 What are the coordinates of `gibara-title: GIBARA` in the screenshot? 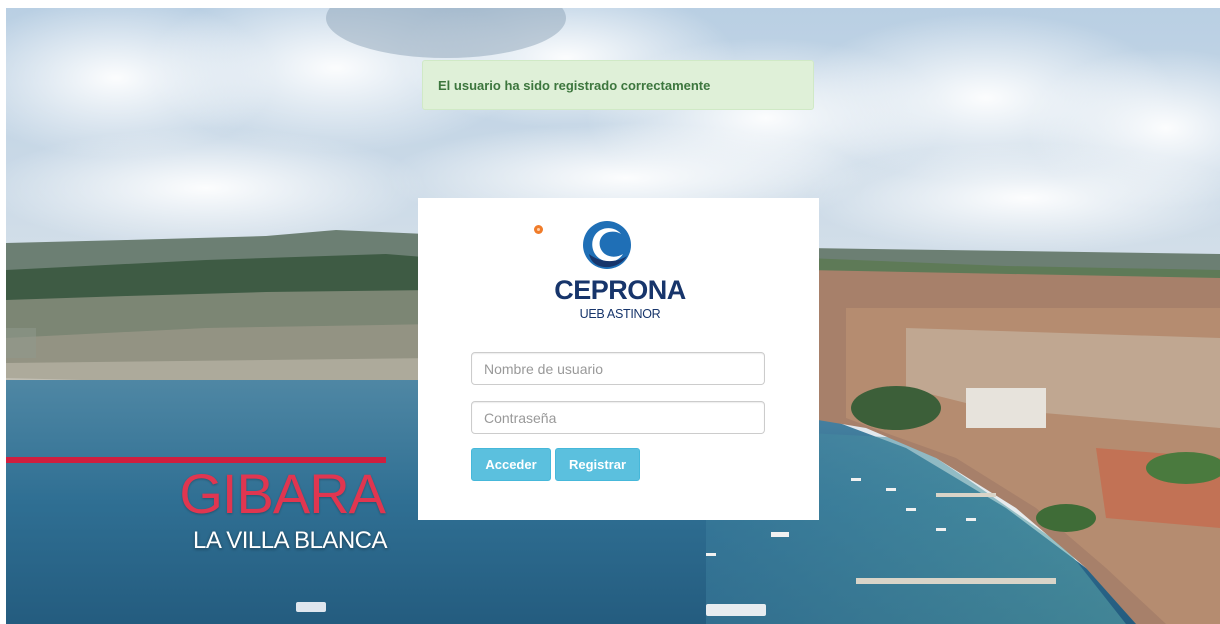 It's located at (282, 493).